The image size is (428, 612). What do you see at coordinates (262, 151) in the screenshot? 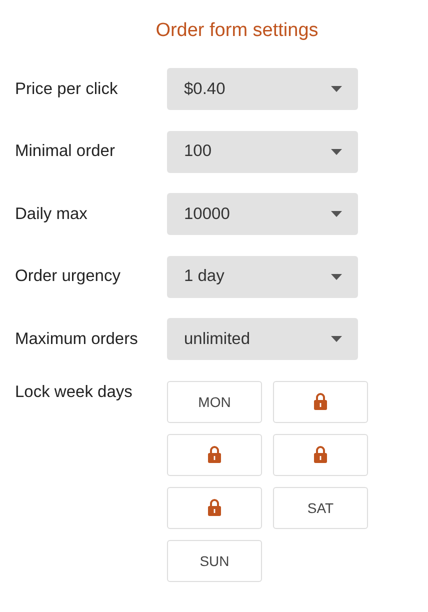
I see `dropdown: 100` at bounding box center [262, 151].